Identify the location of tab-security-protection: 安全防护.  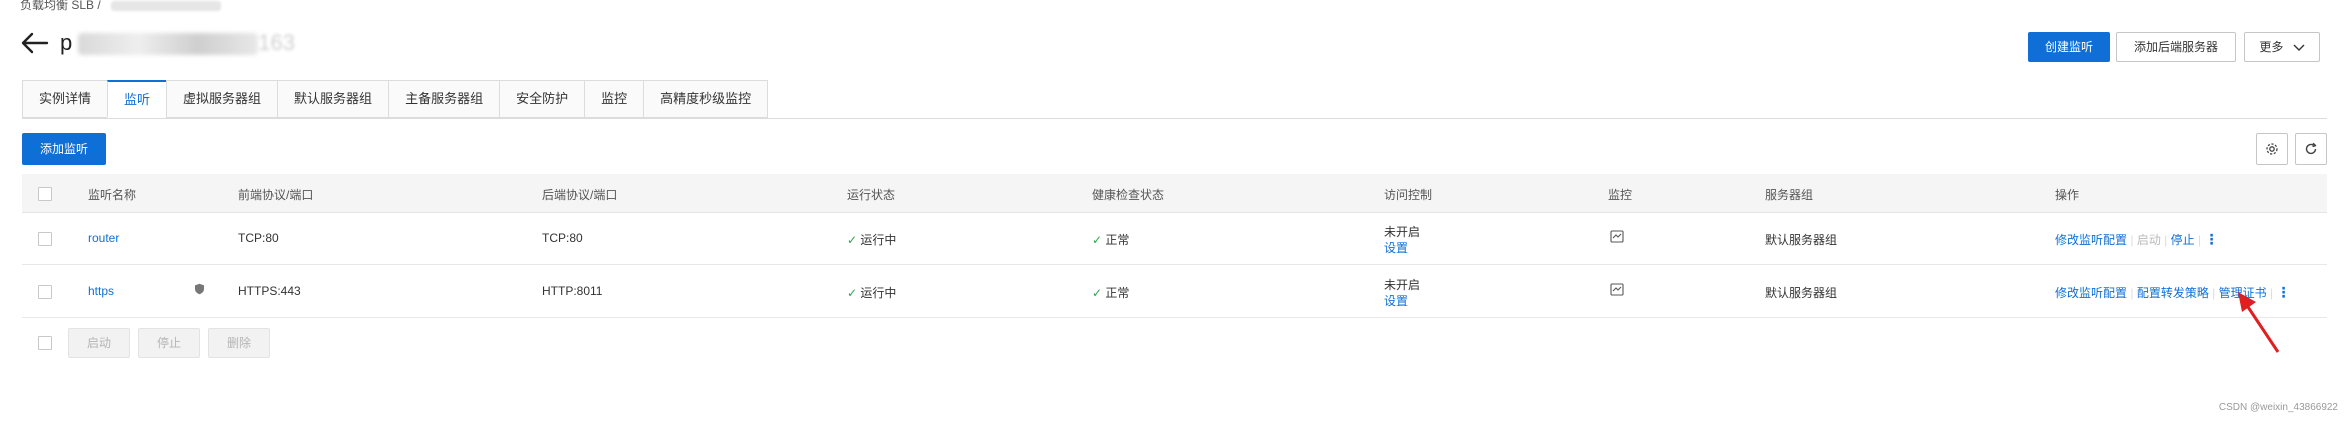
(542, 99).